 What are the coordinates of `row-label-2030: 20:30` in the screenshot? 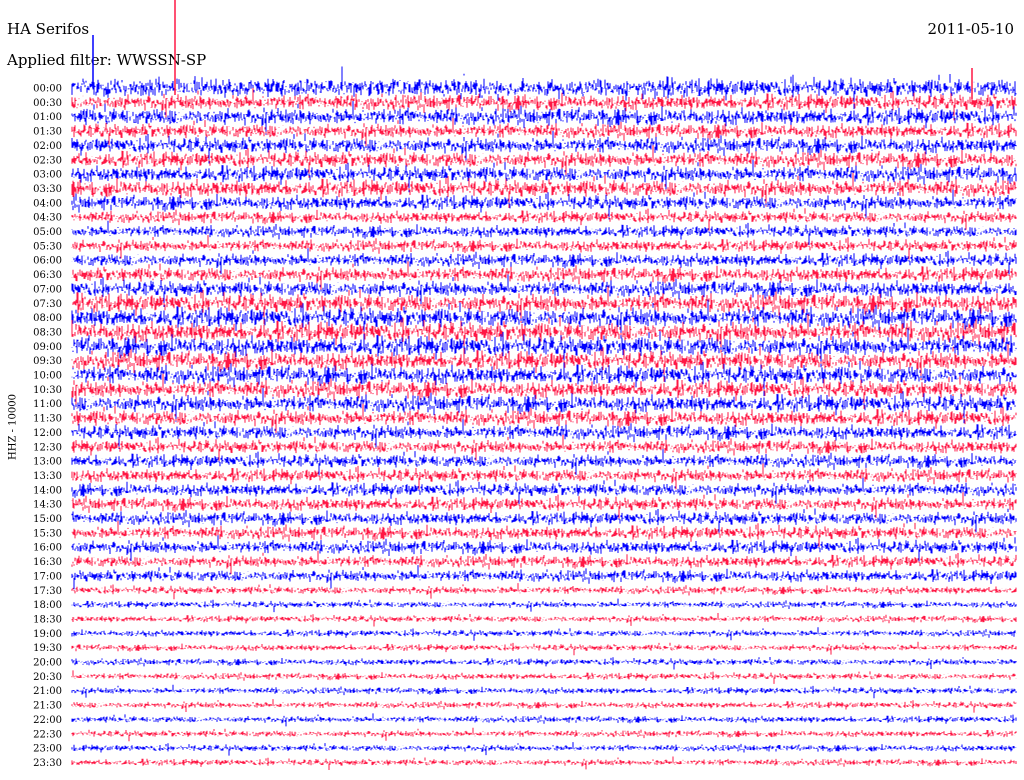 It's located at (47, 677).